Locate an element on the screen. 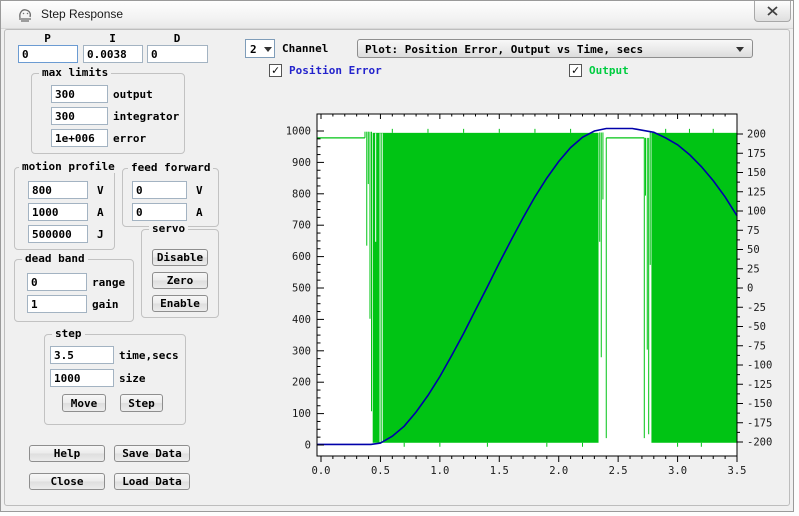  zero-button: Zero is located at coordinates (180, 280).